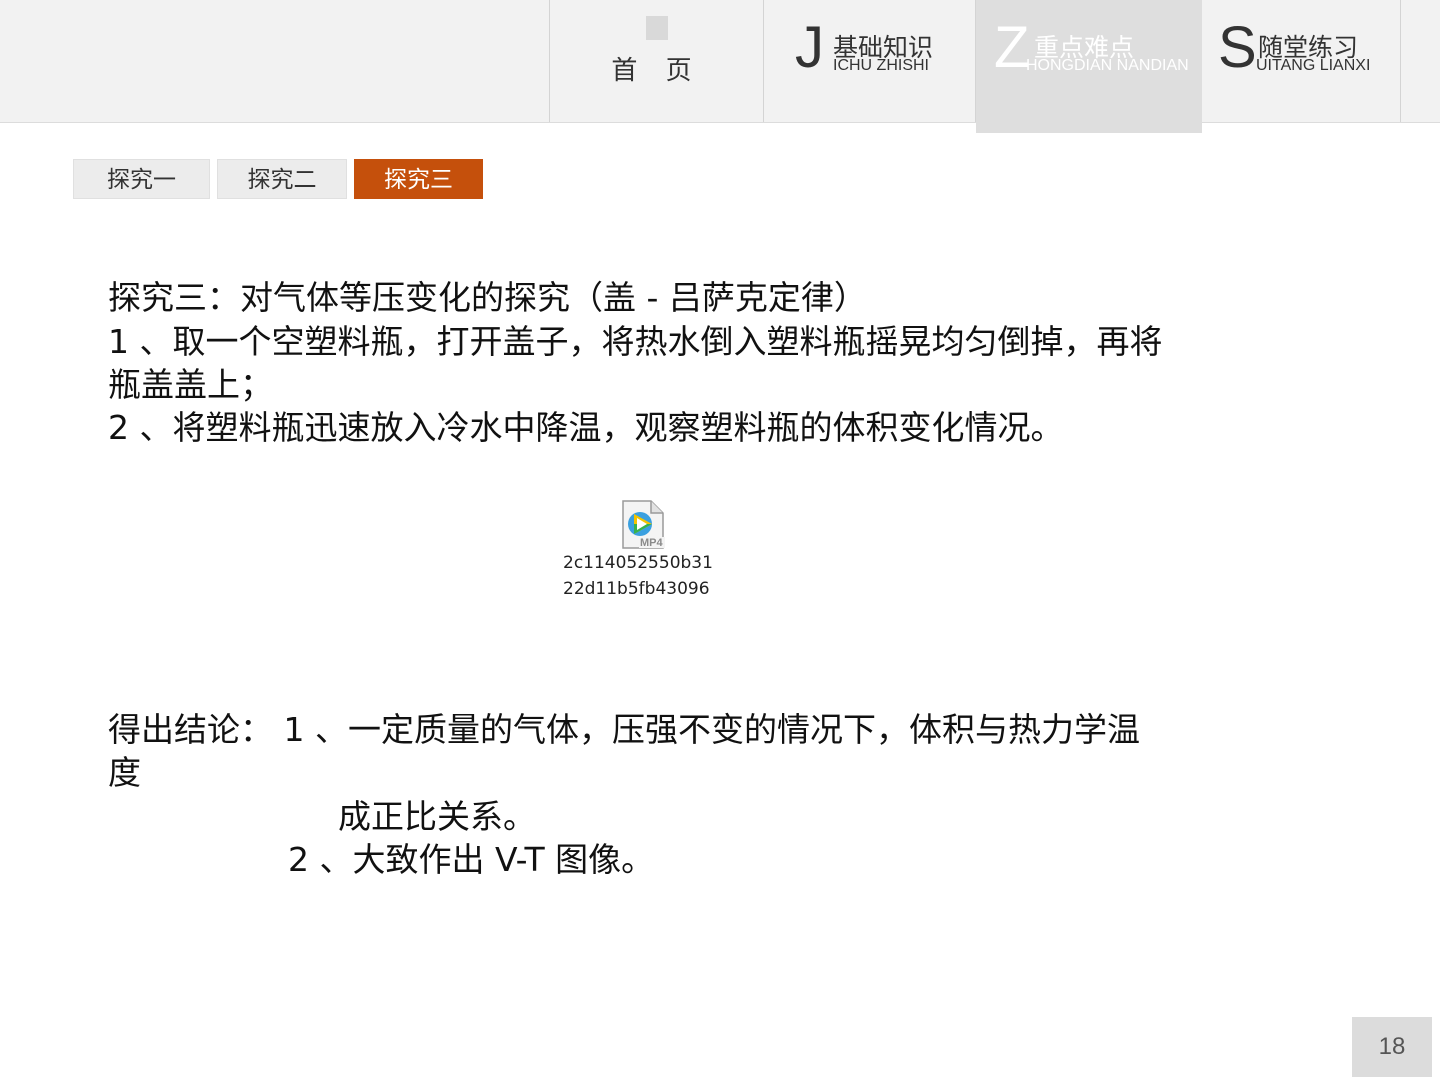  I want to click on nav-right-edge, so click(1420, 61).